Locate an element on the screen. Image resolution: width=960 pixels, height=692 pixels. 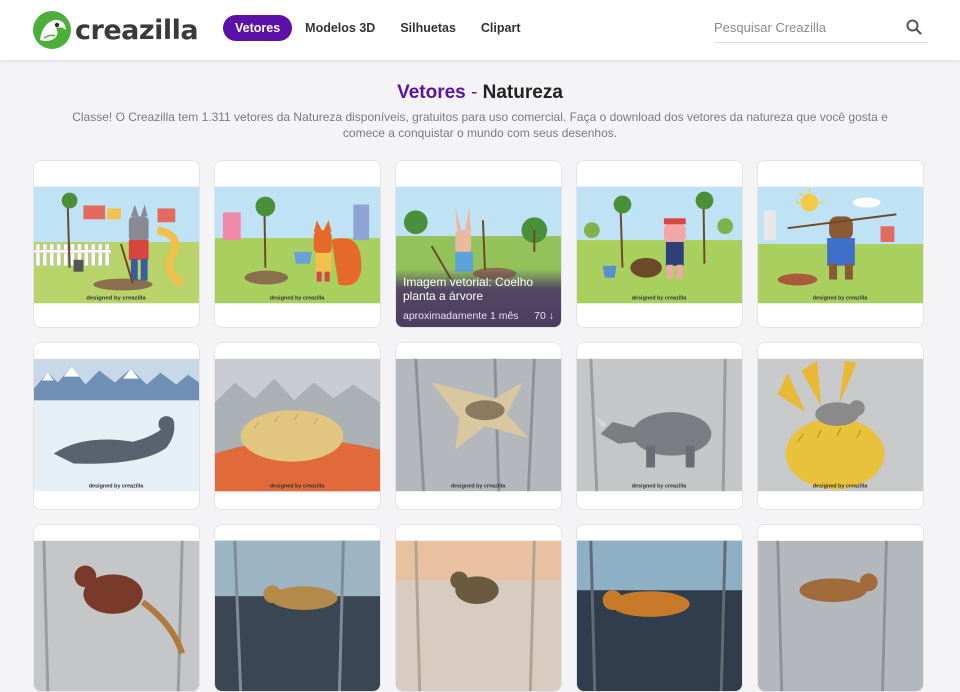
image-card-wolf: designed by creazilla is located at coordinates (116, 244).